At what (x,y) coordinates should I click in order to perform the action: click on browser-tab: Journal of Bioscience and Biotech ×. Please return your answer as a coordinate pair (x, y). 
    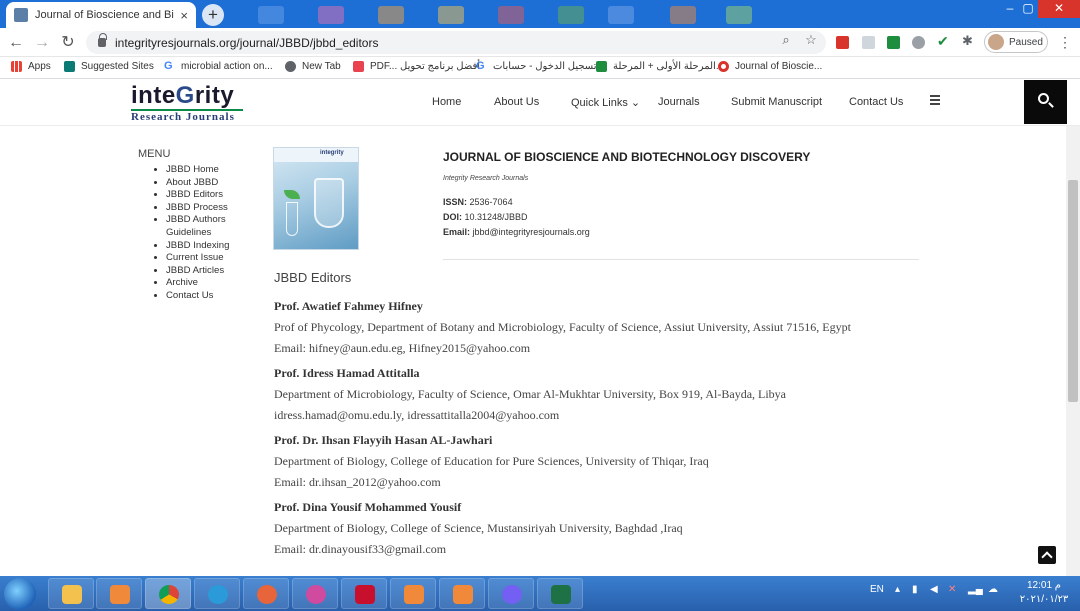
    Looking at the image, I should click on (101, 15).